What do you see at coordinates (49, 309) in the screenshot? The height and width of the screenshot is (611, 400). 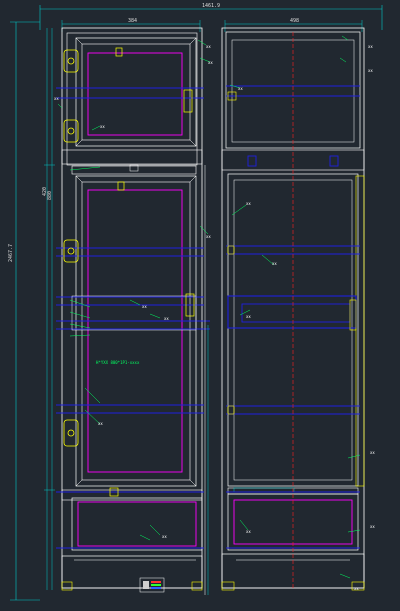 I see `inner-height-dimensions` at bounding box center [49, 309].